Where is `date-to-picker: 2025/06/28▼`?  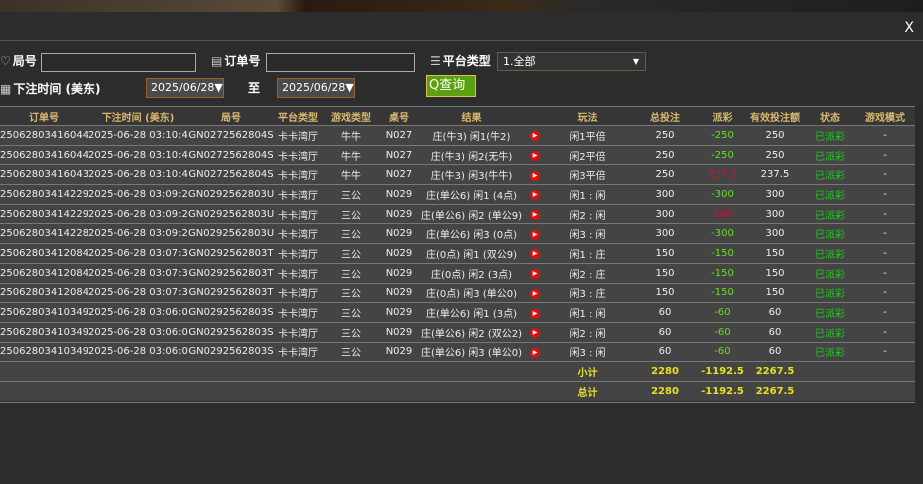
date-to-picker: 2025/06/28▼ is located at coordinates (316, 88).